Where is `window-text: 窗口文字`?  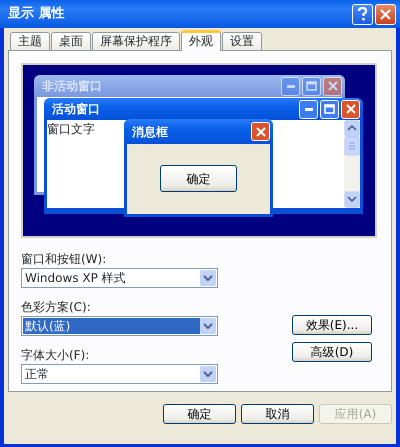
window-text: 窗口文字 is located at coordinates (71, 129).